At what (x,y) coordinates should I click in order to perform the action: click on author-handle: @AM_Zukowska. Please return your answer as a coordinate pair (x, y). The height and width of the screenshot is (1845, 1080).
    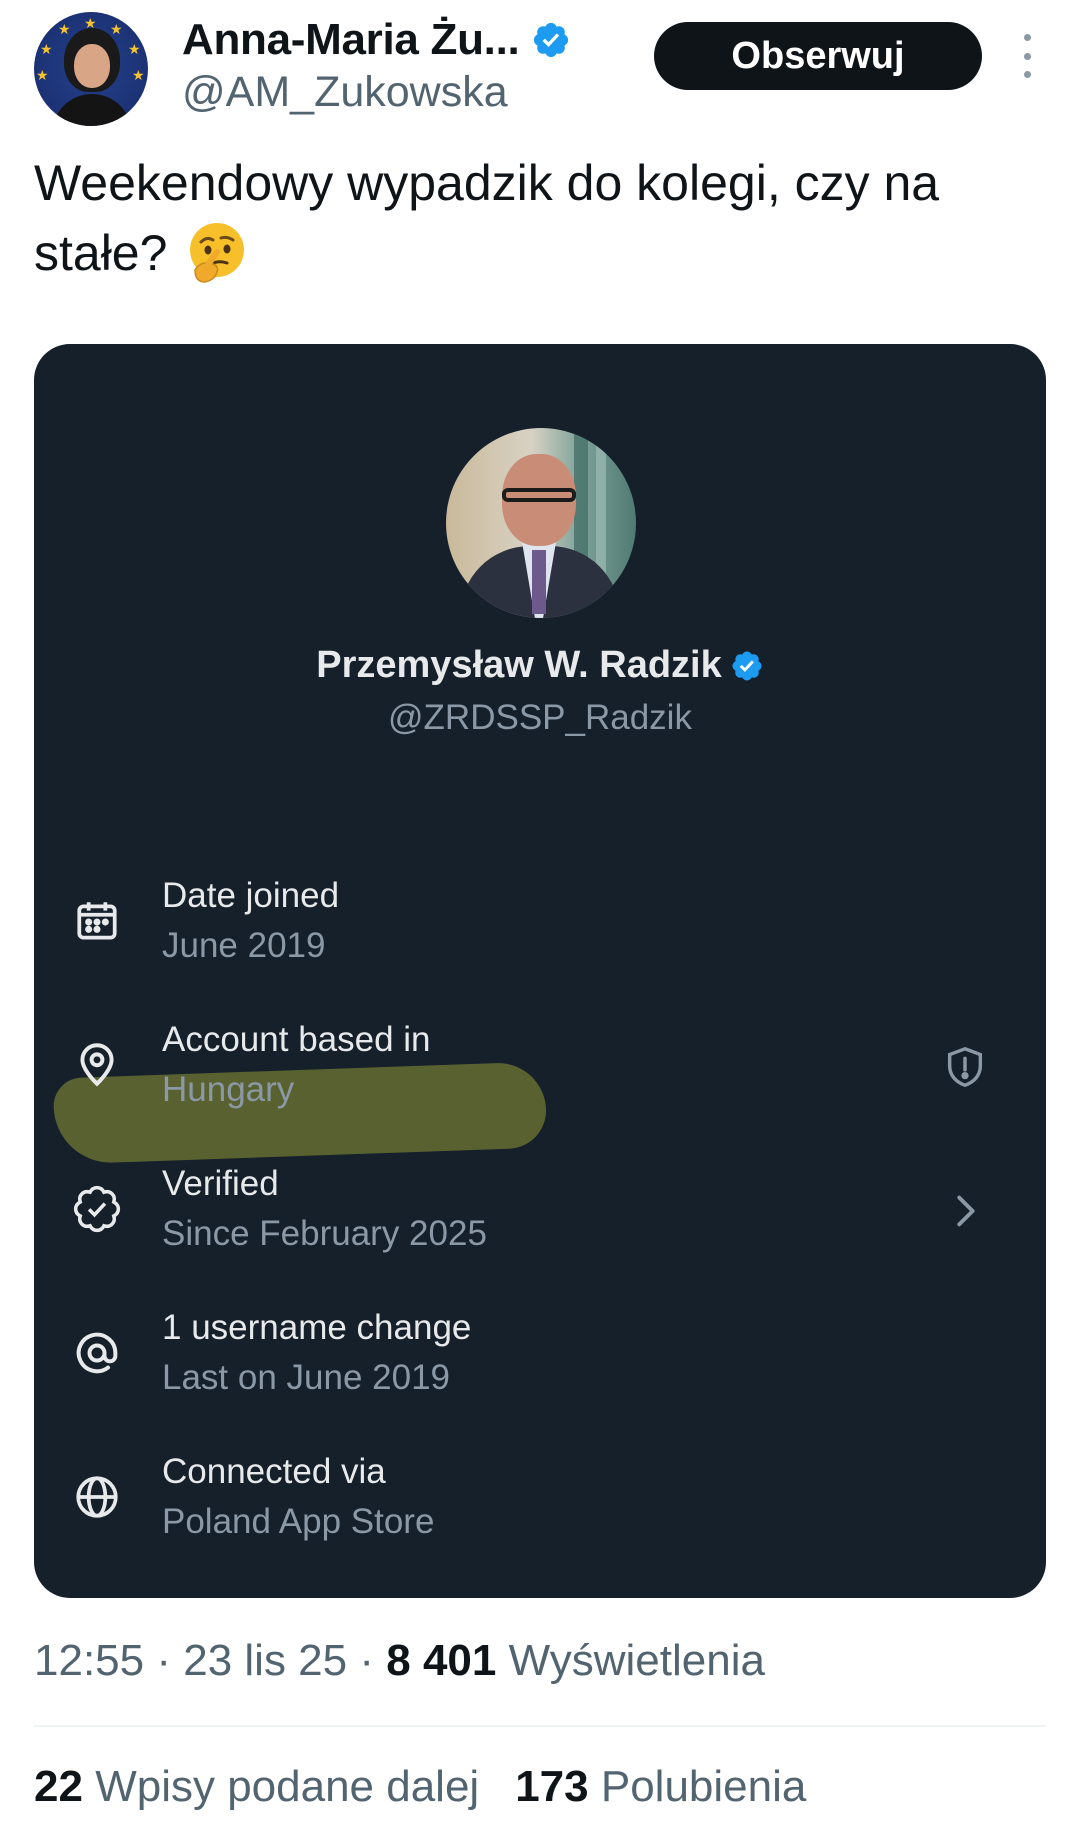
    Looking at the image, I should click on (345, 92).